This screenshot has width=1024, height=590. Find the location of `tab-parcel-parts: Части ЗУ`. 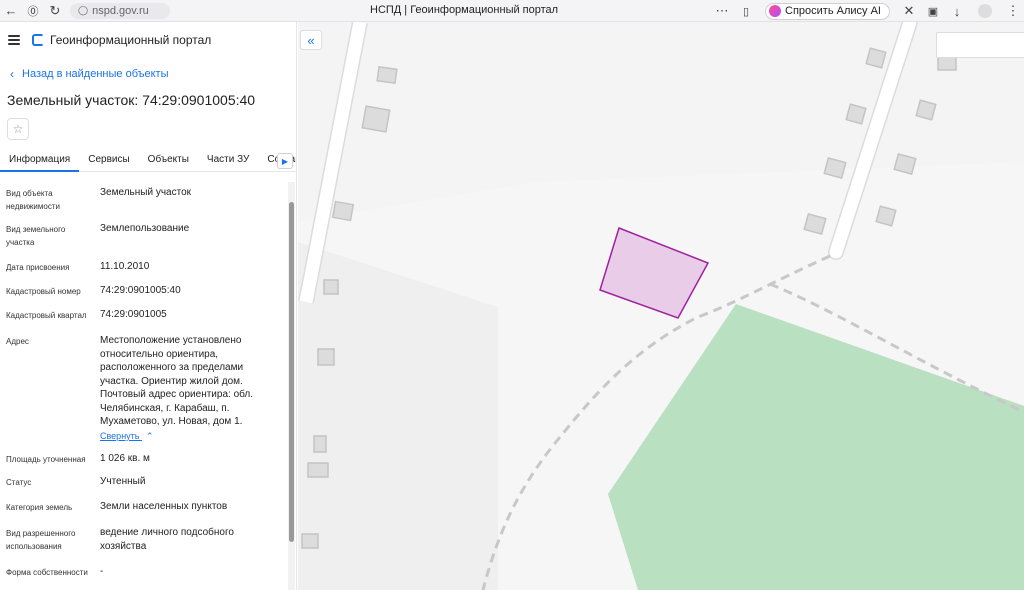

tab-parcel-parts: Части ЗУ is located at coordinates (228, 161).